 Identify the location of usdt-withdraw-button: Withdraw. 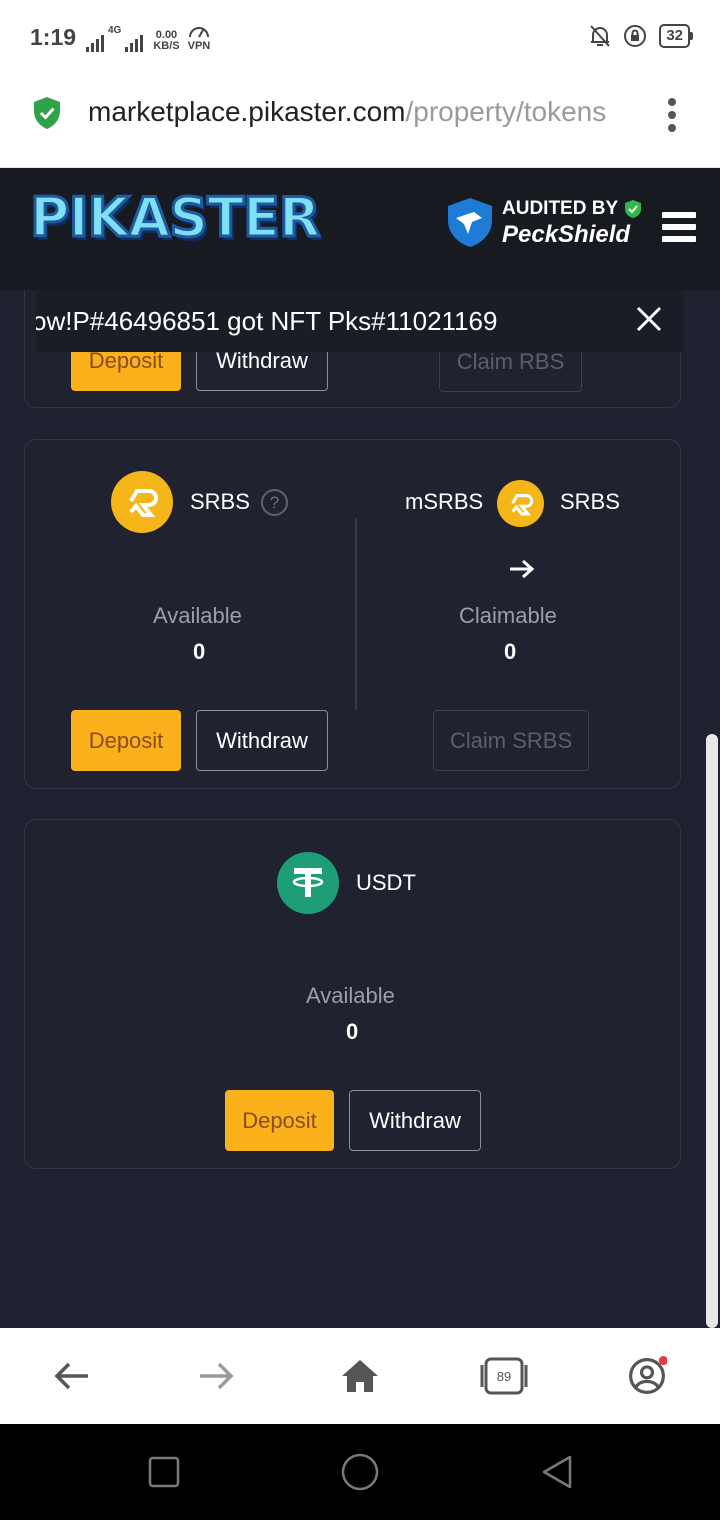
(415, 1120).